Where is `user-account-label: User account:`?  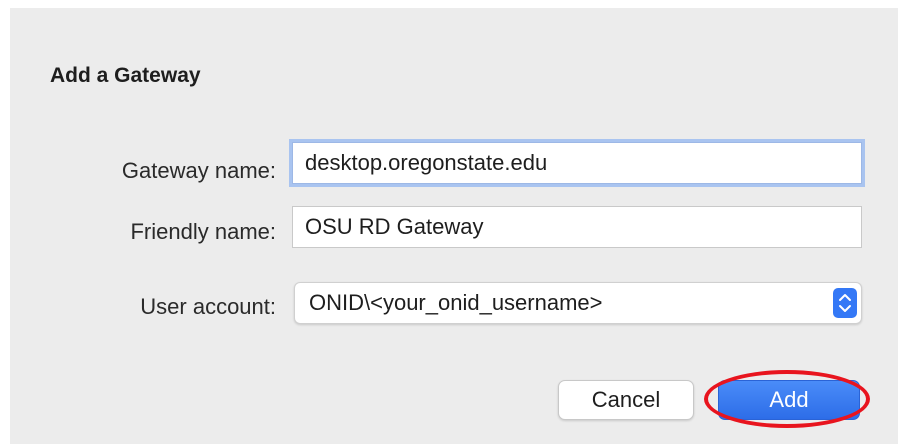
user-account-label: User account: is located at coordinates (208, 306).